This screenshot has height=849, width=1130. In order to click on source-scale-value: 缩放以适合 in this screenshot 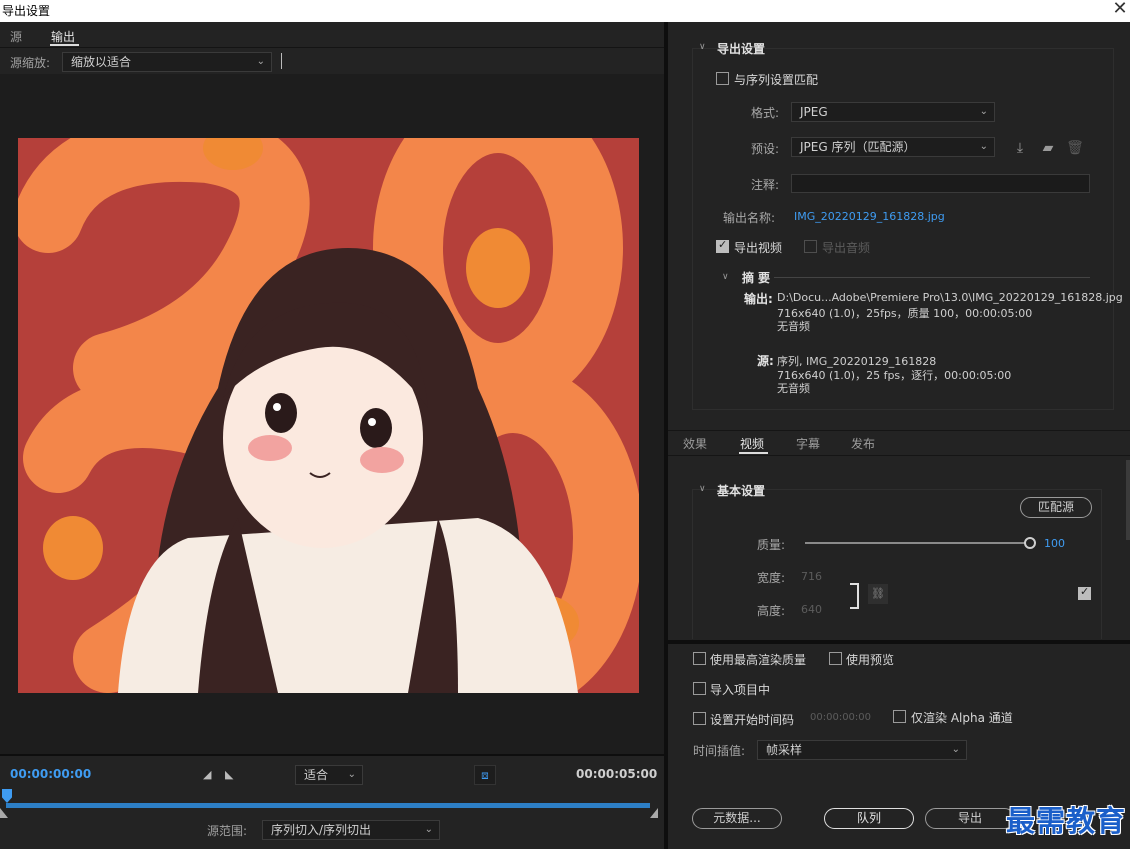, I will do `click(101, 62)`.